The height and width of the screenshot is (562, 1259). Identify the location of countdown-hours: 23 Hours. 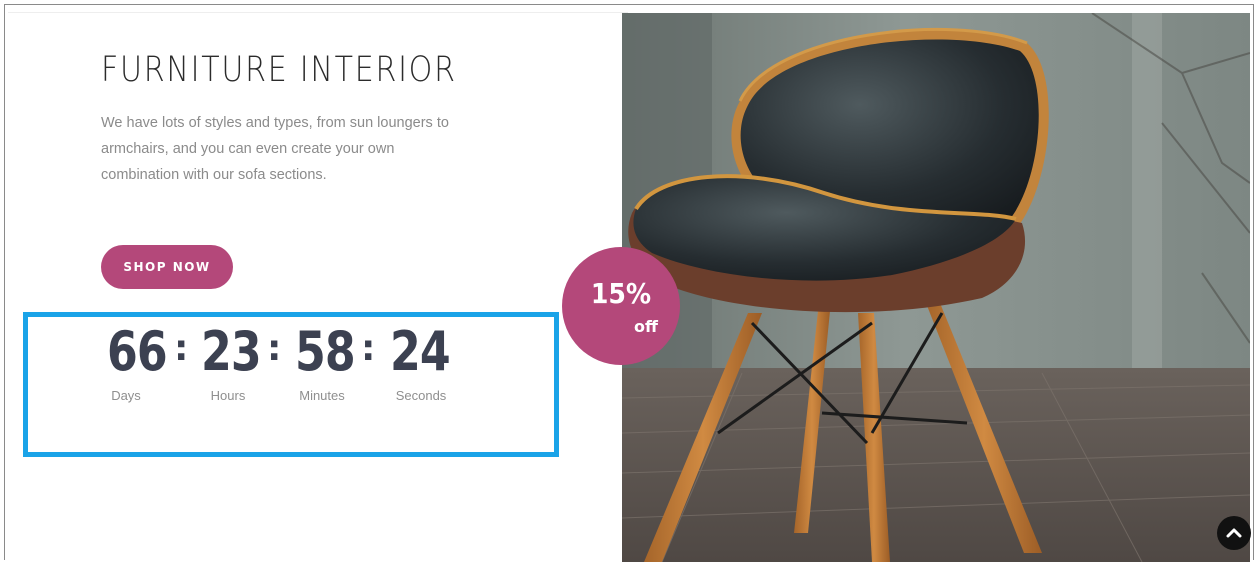
(228, 361).